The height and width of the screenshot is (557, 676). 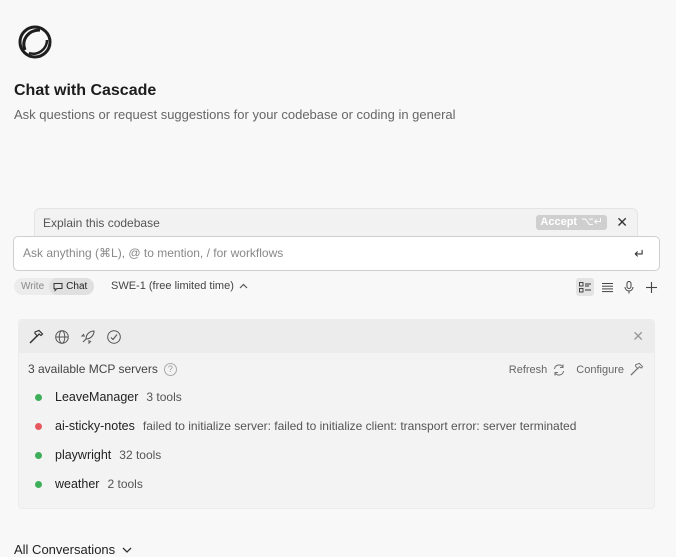 I want to click on mode-write-button: Write, so click(x=31, y=286).